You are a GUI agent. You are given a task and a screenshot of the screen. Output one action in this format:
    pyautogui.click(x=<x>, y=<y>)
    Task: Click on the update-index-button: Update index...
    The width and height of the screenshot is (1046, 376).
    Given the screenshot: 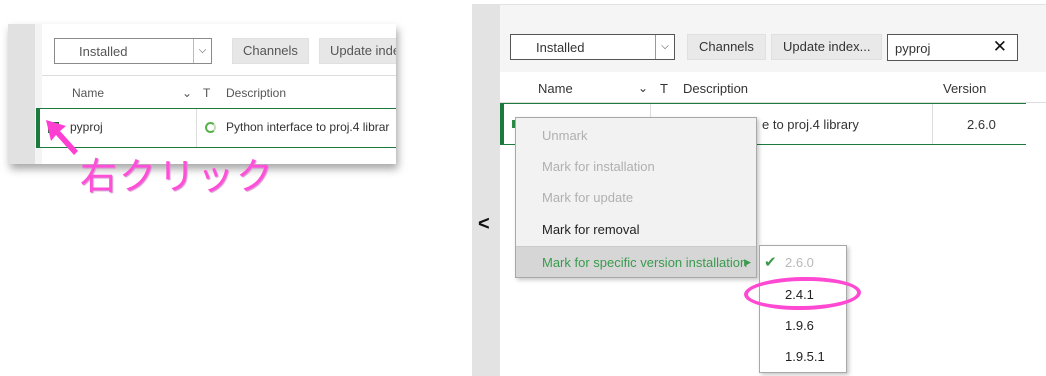 What is the action you would take?
    pyautogui.click(x=827, y=47)
    